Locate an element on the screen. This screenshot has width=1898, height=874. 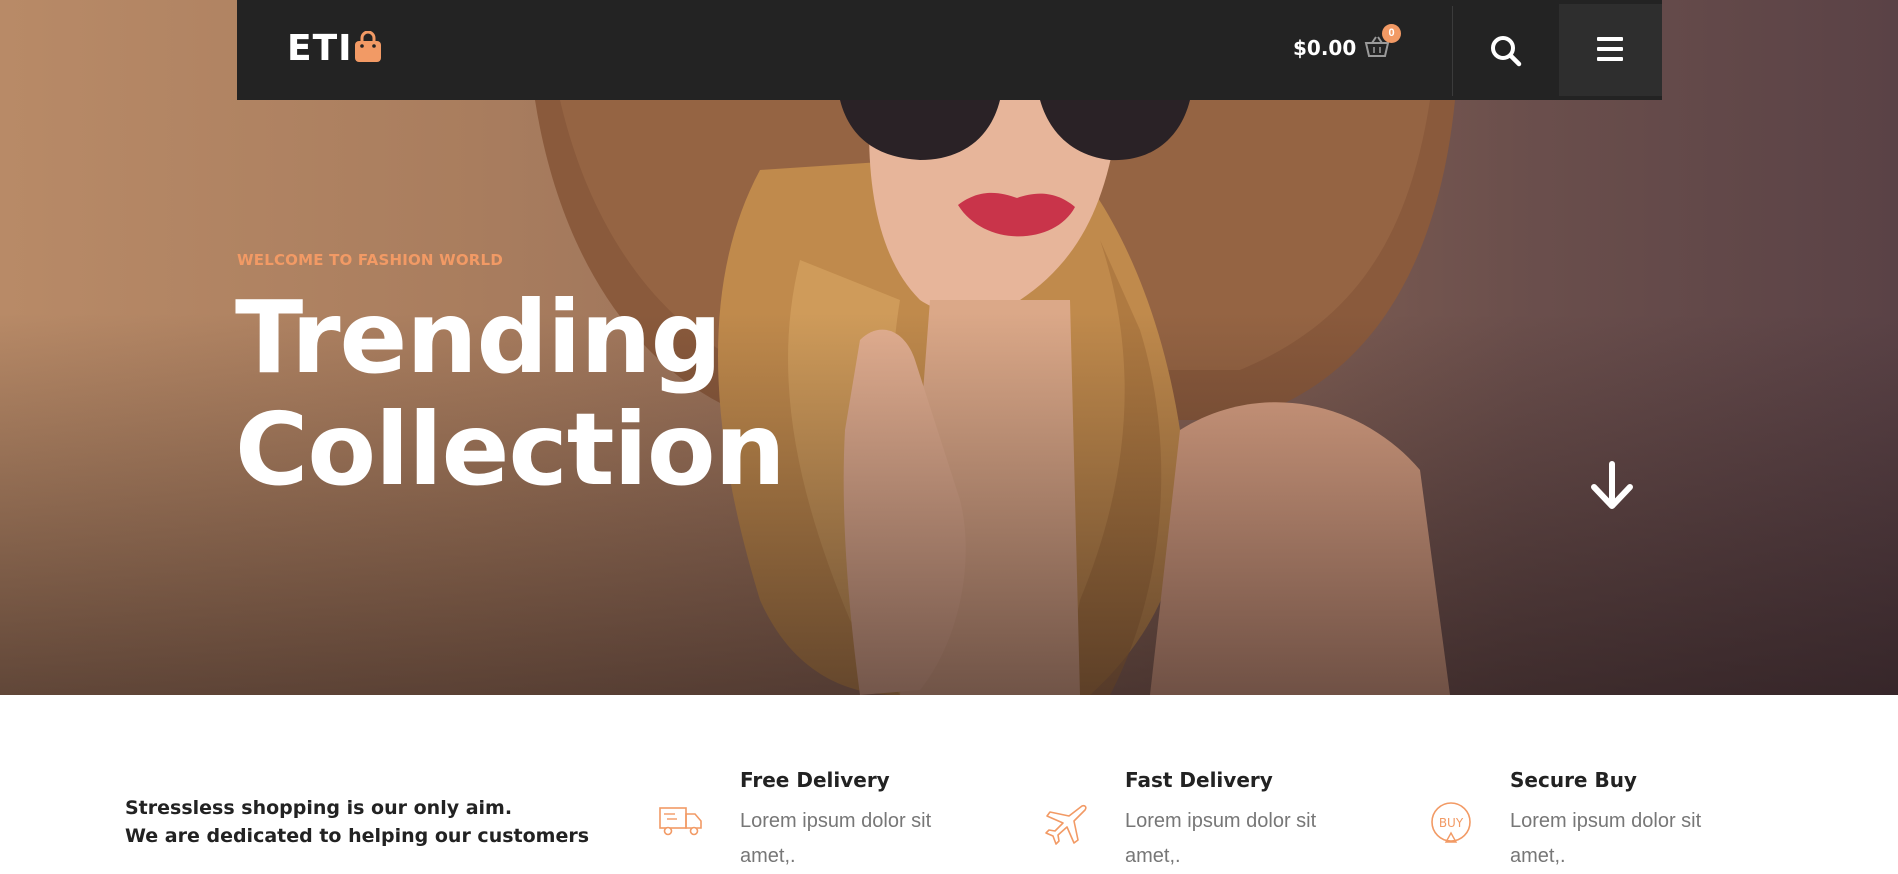
site-header is located at coordinates (949, 50).